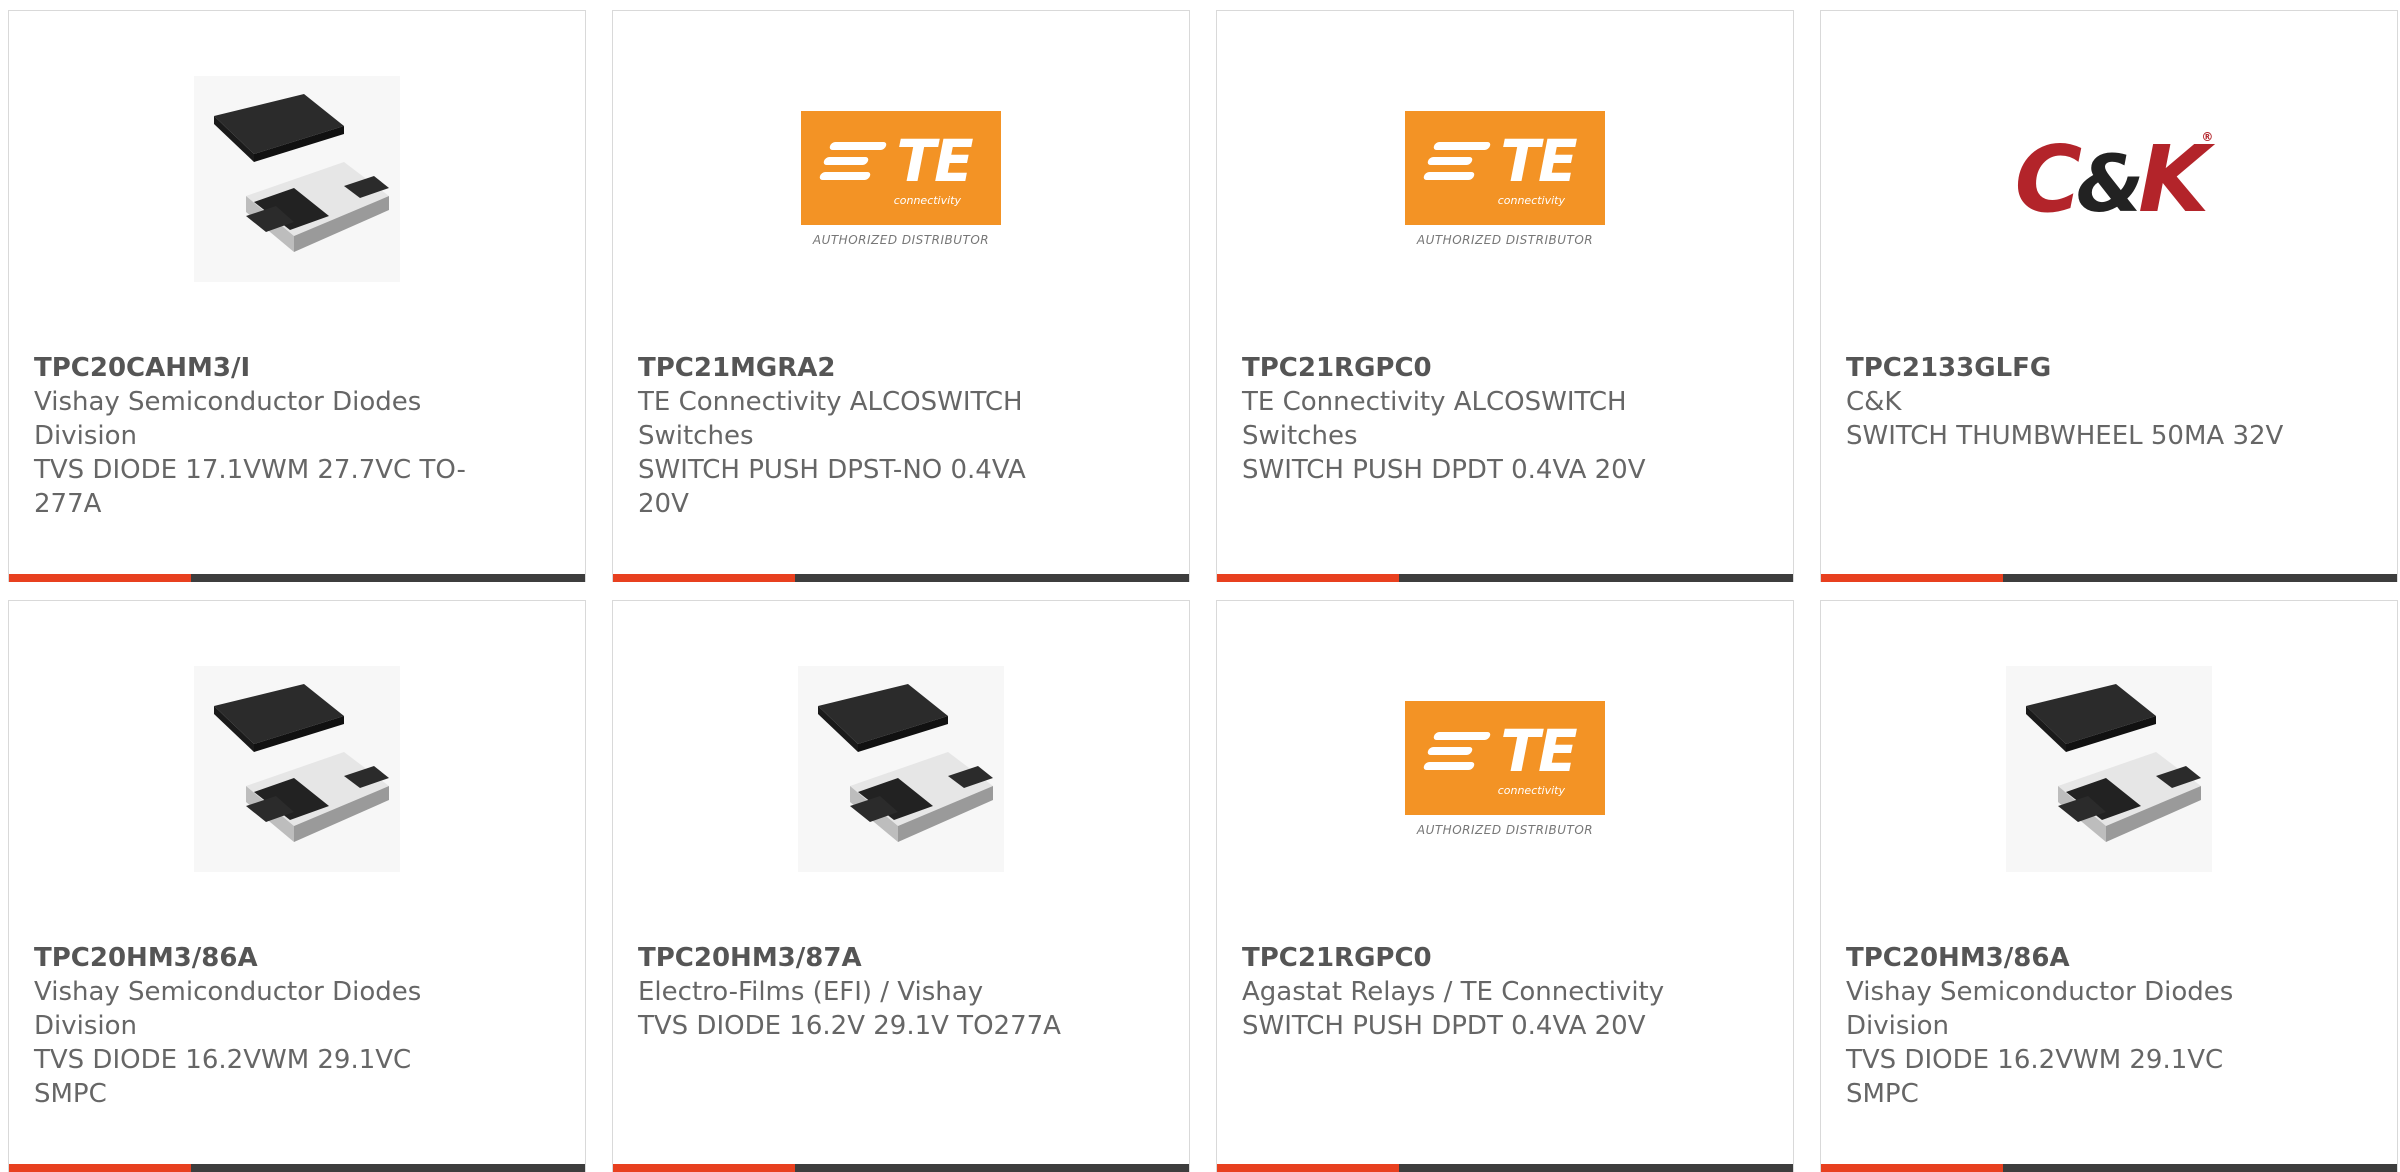  Describe the element at coordinates (2065, 436) in the screenshot. I see `product-description: SWITCH THUMBWHEEL 50MA 32V` at that location.